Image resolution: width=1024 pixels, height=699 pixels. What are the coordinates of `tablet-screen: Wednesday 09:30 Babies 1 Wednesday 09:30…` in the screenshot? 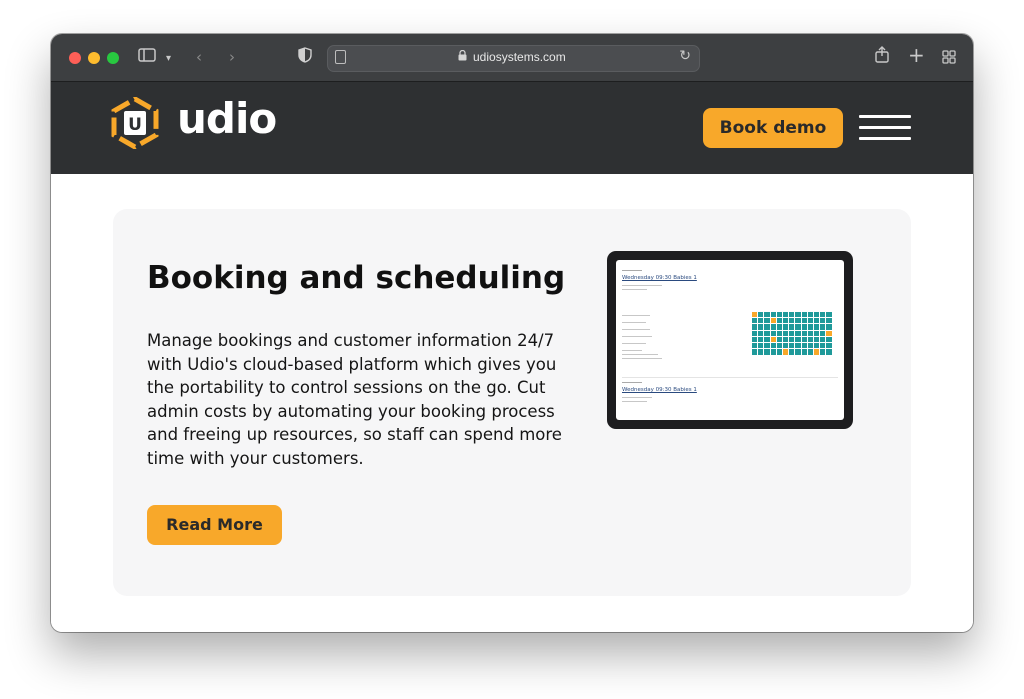 It's located at (730, 340).